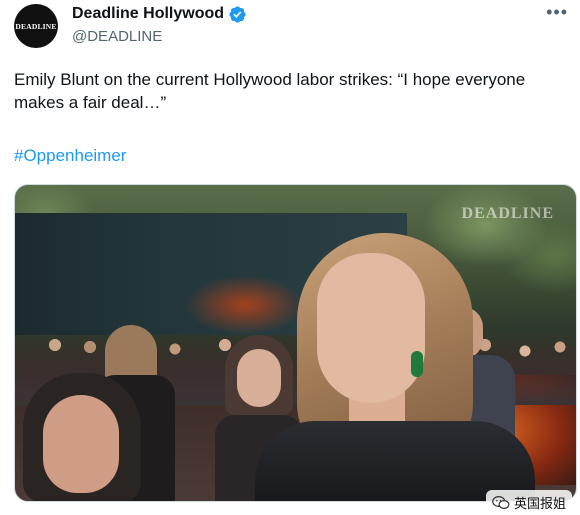 The image size is (580, 515). Describe the element at coordinates (148, 14) in the screenshot. I see `display-name: Deadline Hollywood` at that location.